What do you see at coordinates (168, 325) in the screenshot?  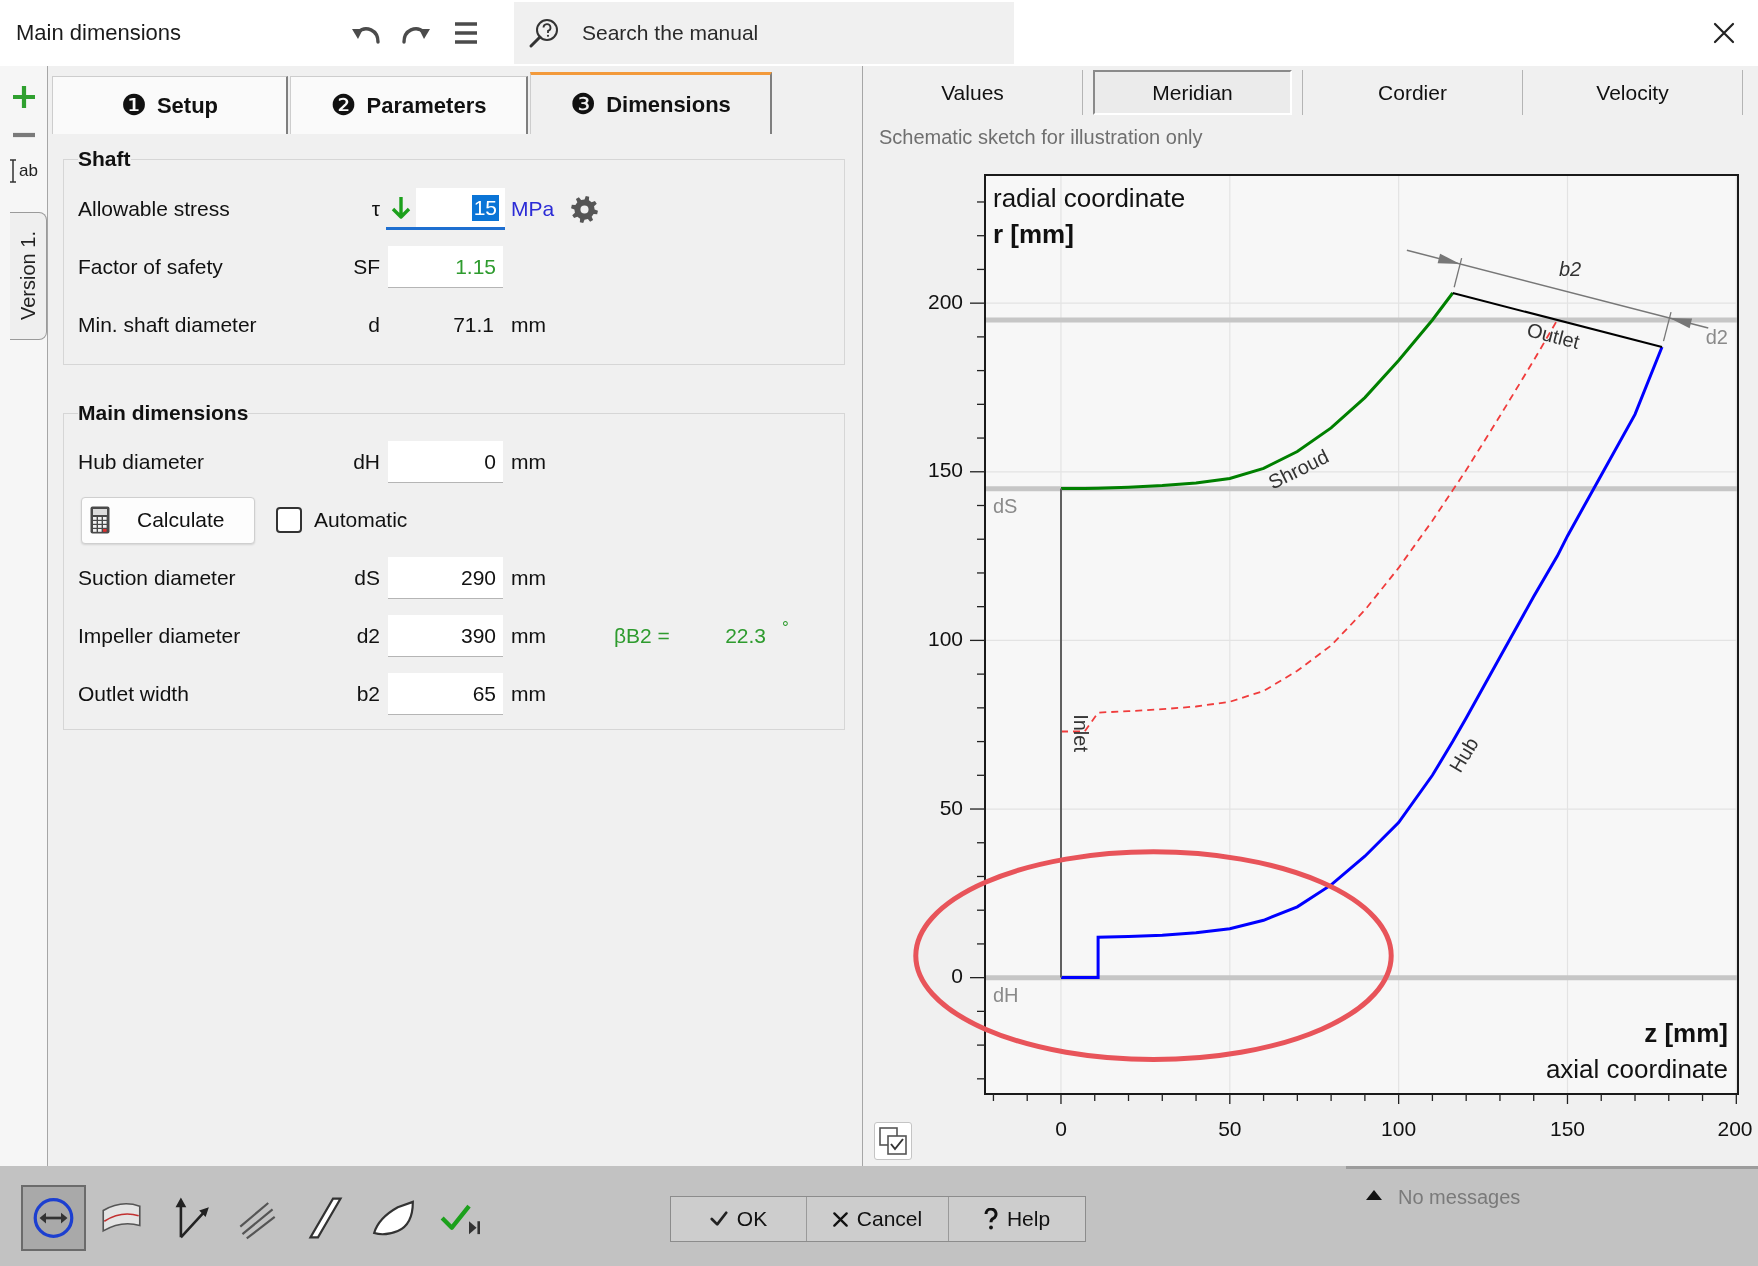 I see `field-label: Min. shaft diameter` at bounding box center [168, 325].